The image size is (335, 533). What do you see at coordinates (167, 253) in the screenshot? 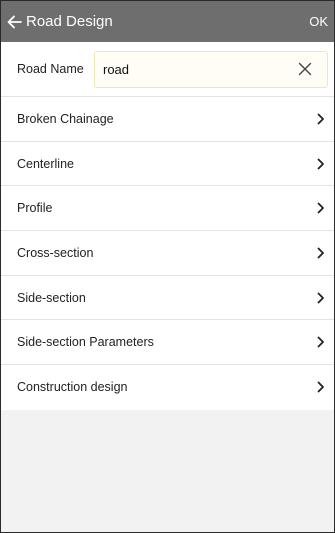
I see `menu-item-cross-section: Cross-section` at bounding box center [167, 253].